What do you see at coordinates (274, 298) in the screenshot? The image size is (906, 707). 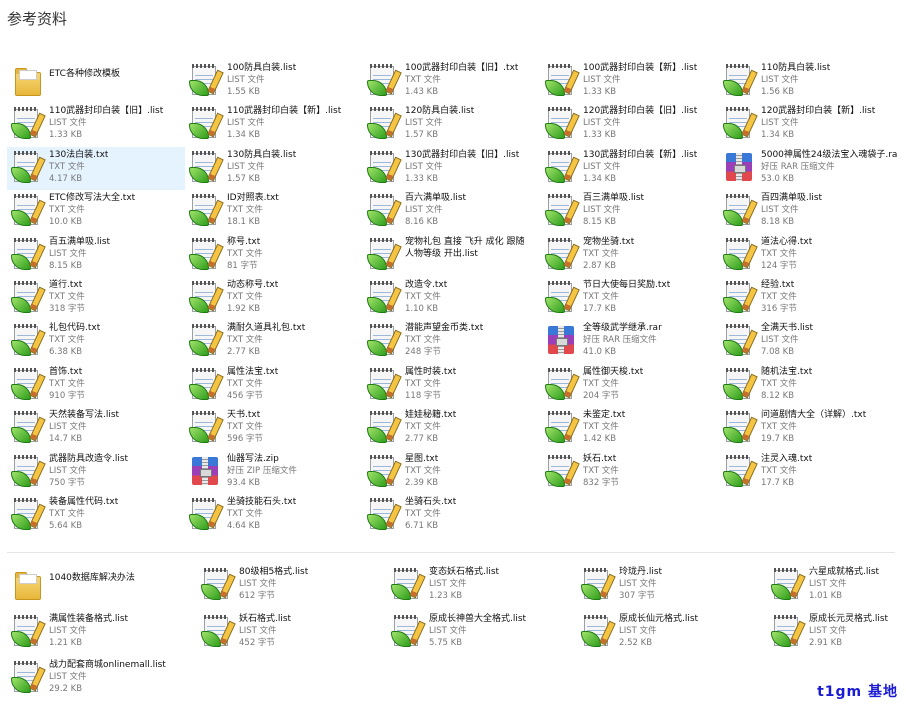 I see `file-item: 动态称号.txt TXT 文件 1.92 KB` at bounding box center [274, 298].